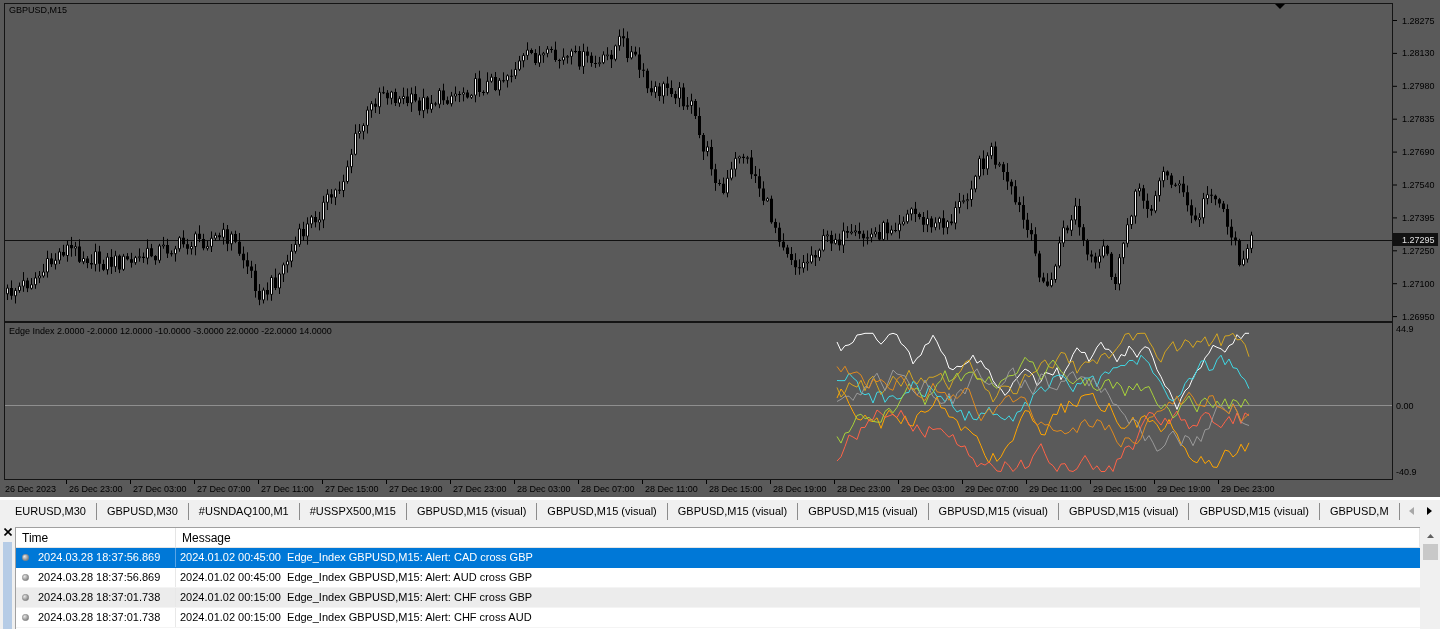 The width and height of the screenshot is (1440, 629). What do you see at coordinates (416, 489) in the screenshot?
I see `time-label: 27 Dec 19:00` at bounding box center [416, 489].